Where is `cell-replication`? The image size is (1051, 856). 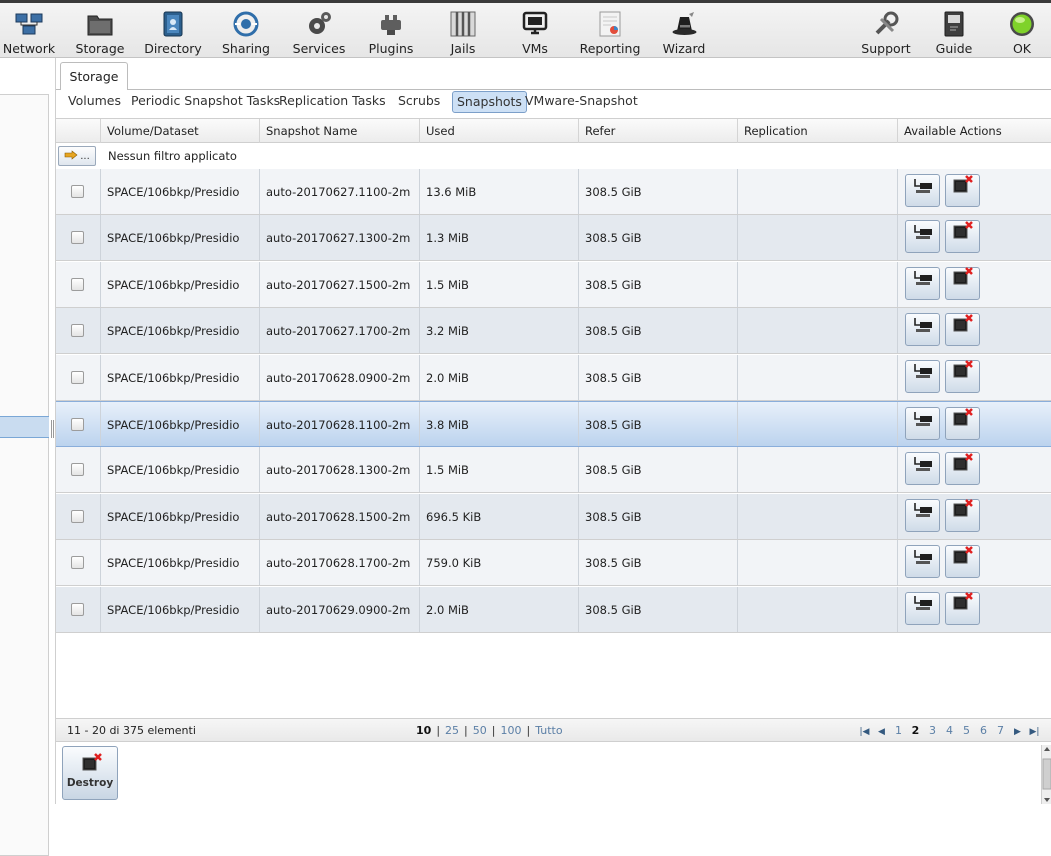
cell-replication is located at coordinates (817, 377).